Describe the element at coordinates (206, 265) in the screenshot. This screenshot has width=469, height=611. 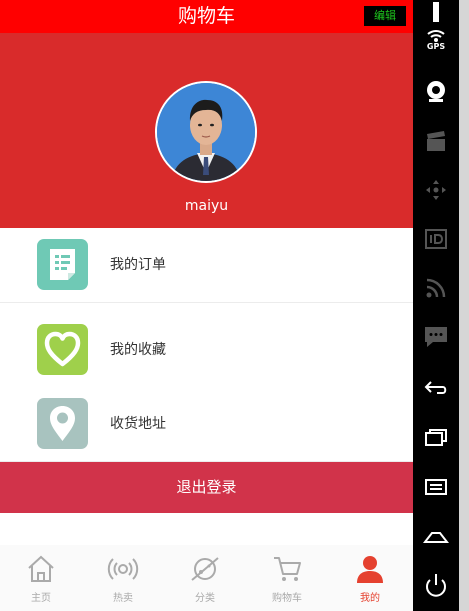
I see `menu-item-orders: 我的订单` at that location.